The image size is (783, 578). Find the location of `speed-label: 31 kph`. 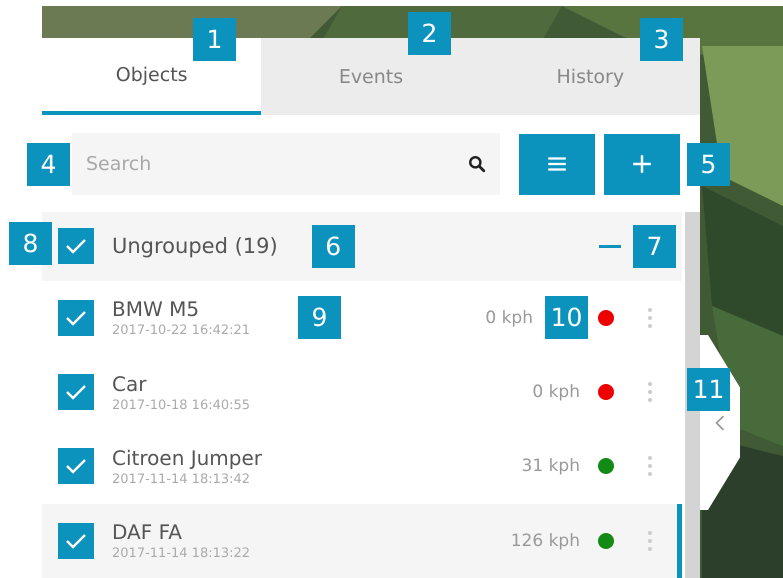

speed-label: 31 kph is located at coordinates (551, 466).